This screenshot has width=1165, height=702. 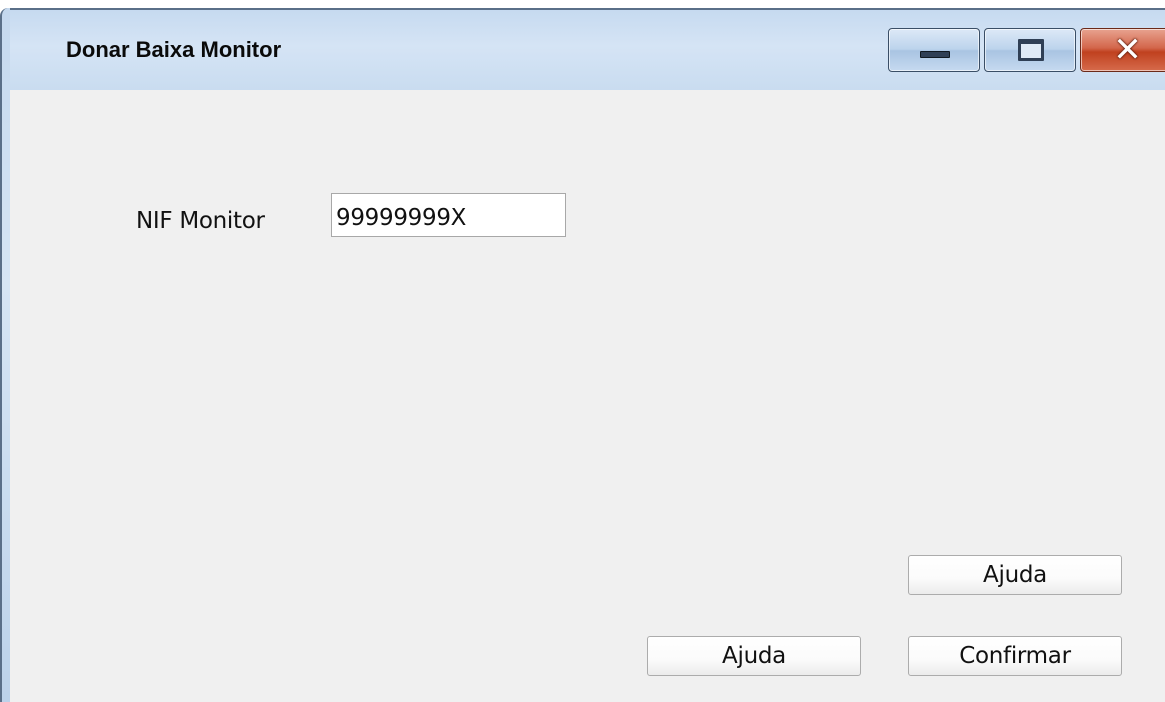 I want to click on minimize-icon, so click(x=935, y=54).